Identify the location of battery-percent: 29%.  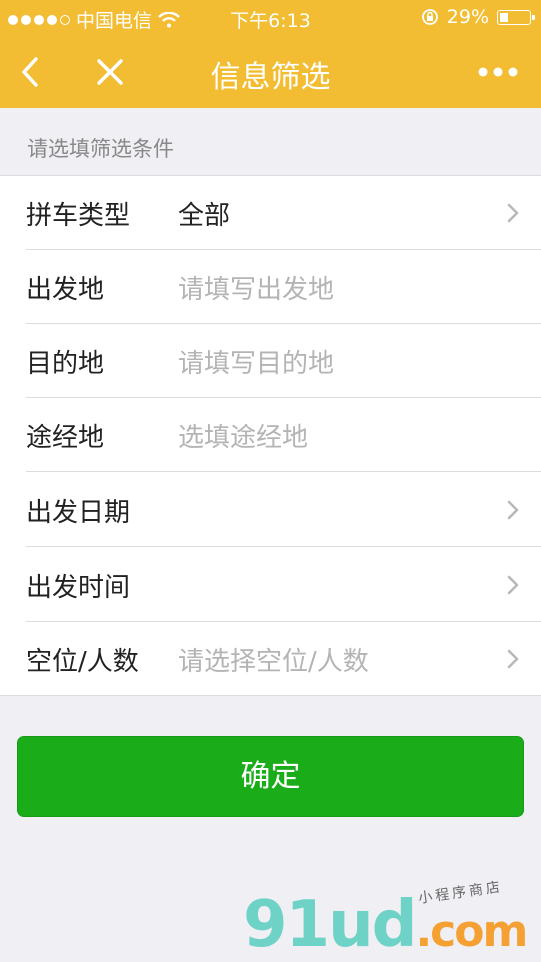
(467, 17).